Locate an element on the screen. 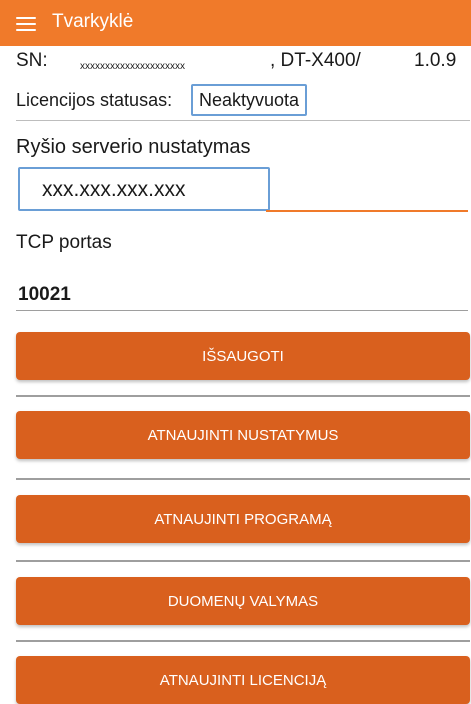  save-button: IŠSAUGOTI is located at coordinates (243, 356).